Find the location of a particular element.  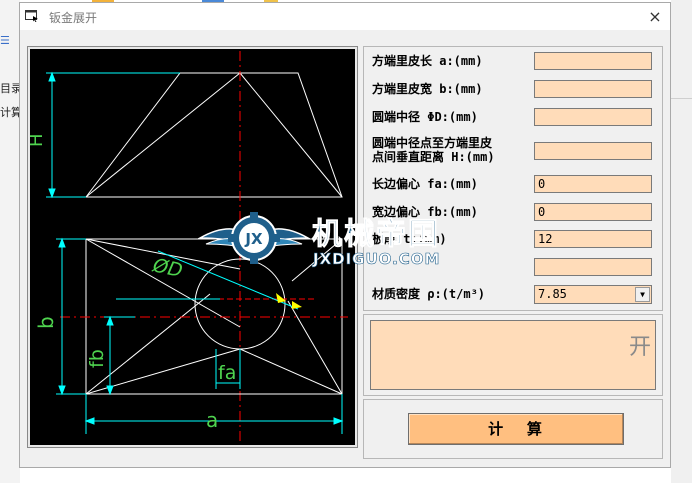

output-panel: 开 is located at coordinates (513, 355).